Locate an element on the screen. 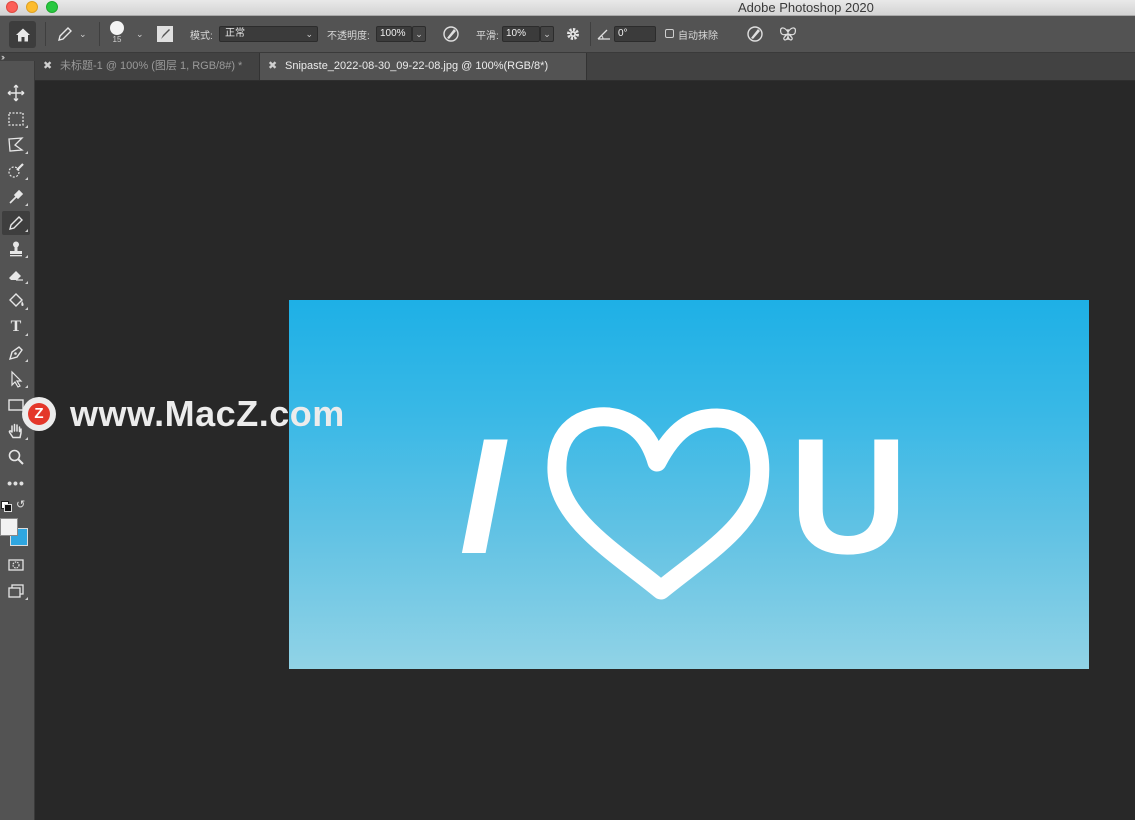  i-love-u-artwork: I U is located at coordinates (683, 502).